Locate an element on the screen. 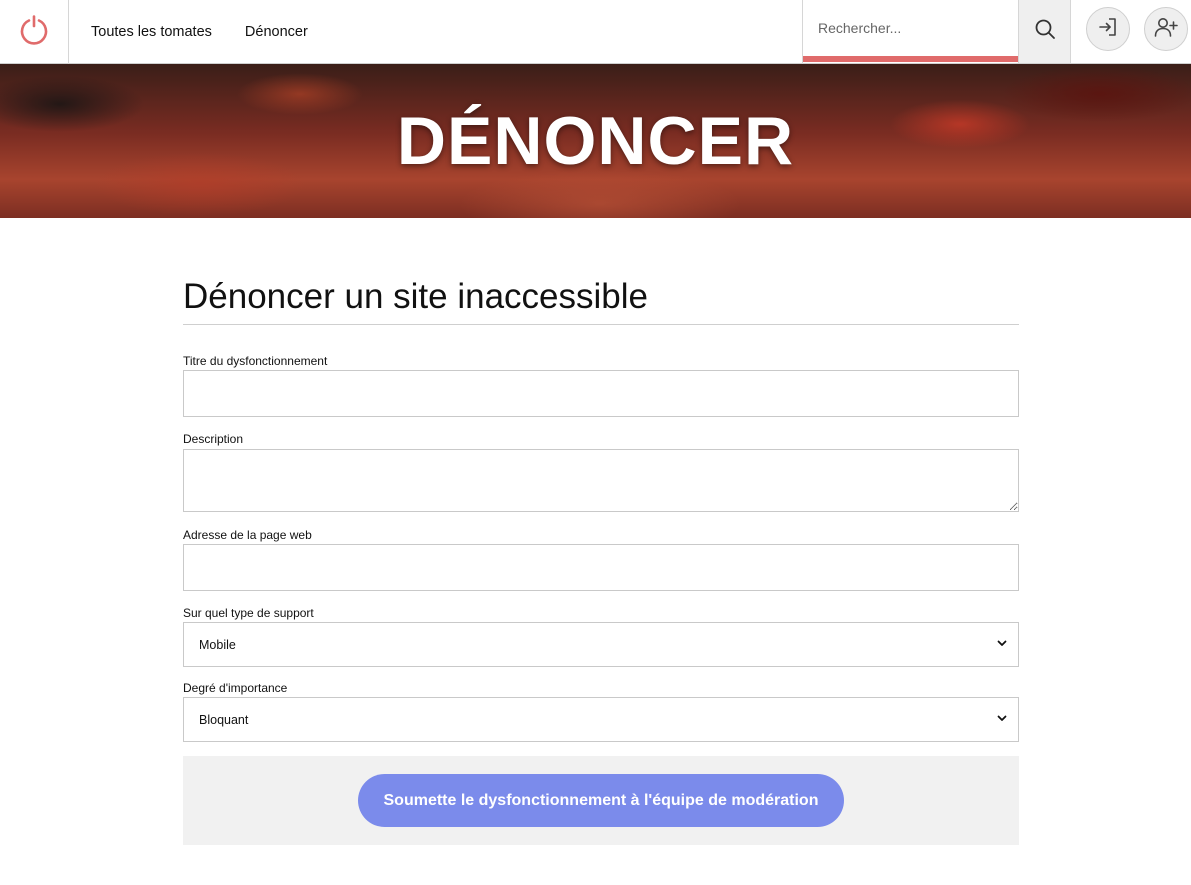 The height and width of the screenshot is (885, 1191). user-plus-icon is located at coordinates (1166, 29).